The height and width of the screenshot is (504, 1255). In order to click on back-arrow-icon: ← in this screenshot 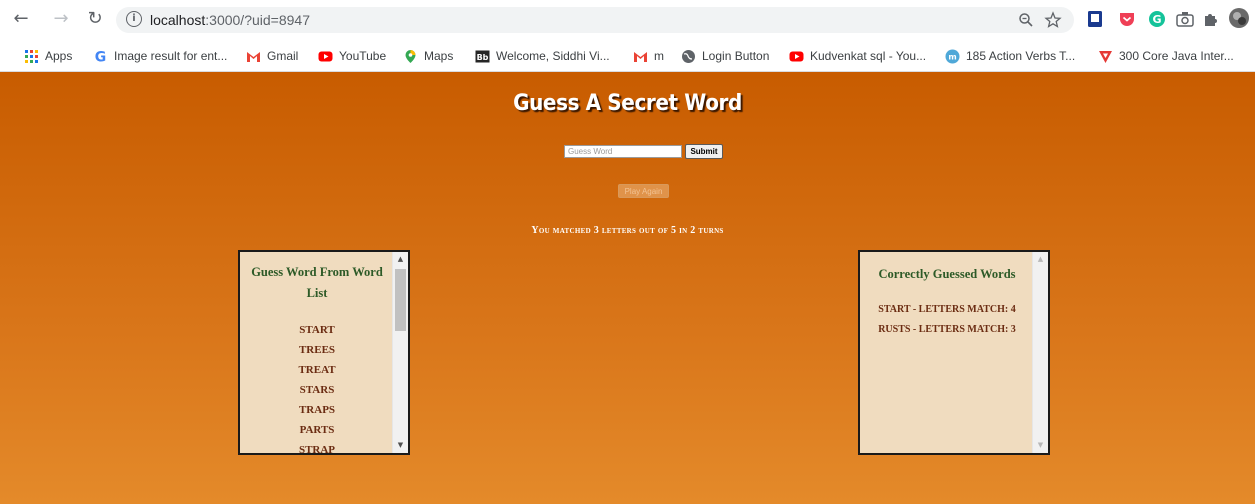, I will do `click(21, 19)`.